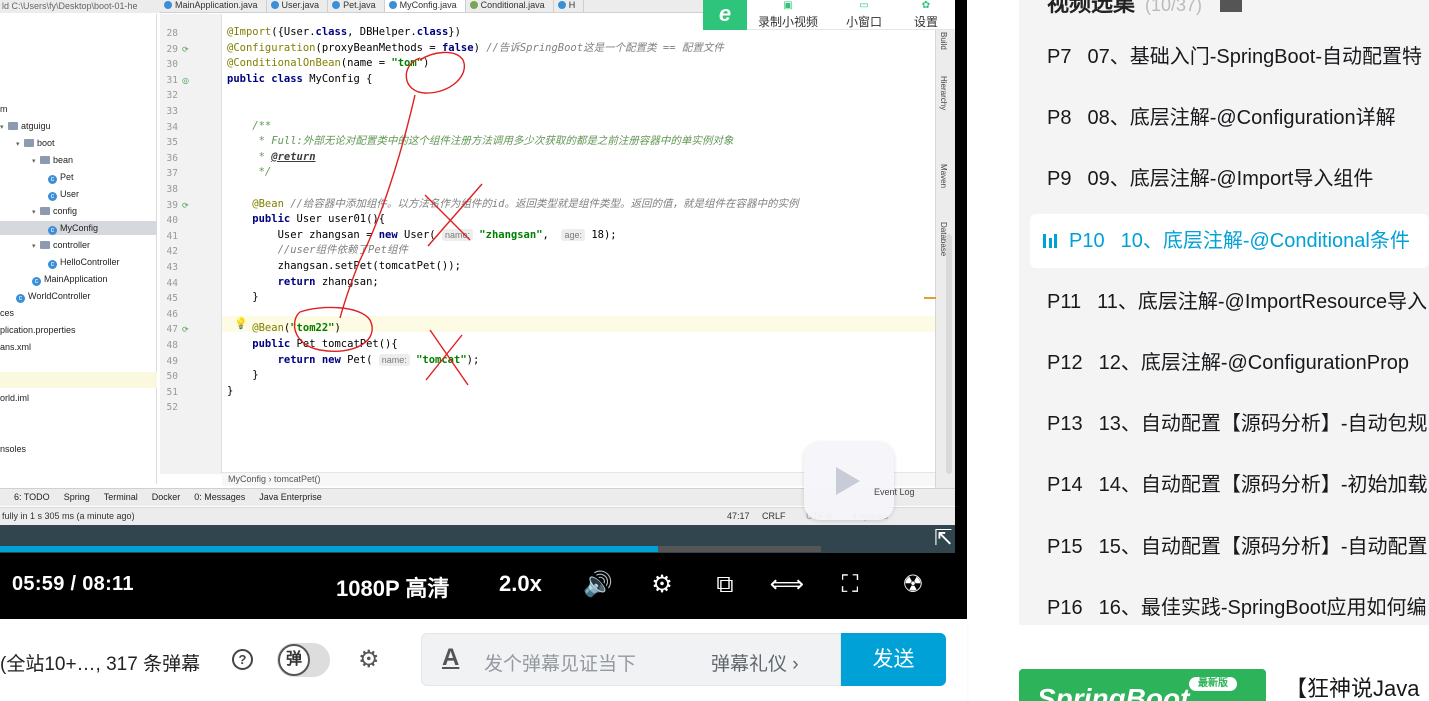  What do you see at coordinates (1234, 57) in the screenshot?
I see `playlist-item: P7 07、基础入门-SpringBoot-自动配置特` at bounding box center [1234, 57].